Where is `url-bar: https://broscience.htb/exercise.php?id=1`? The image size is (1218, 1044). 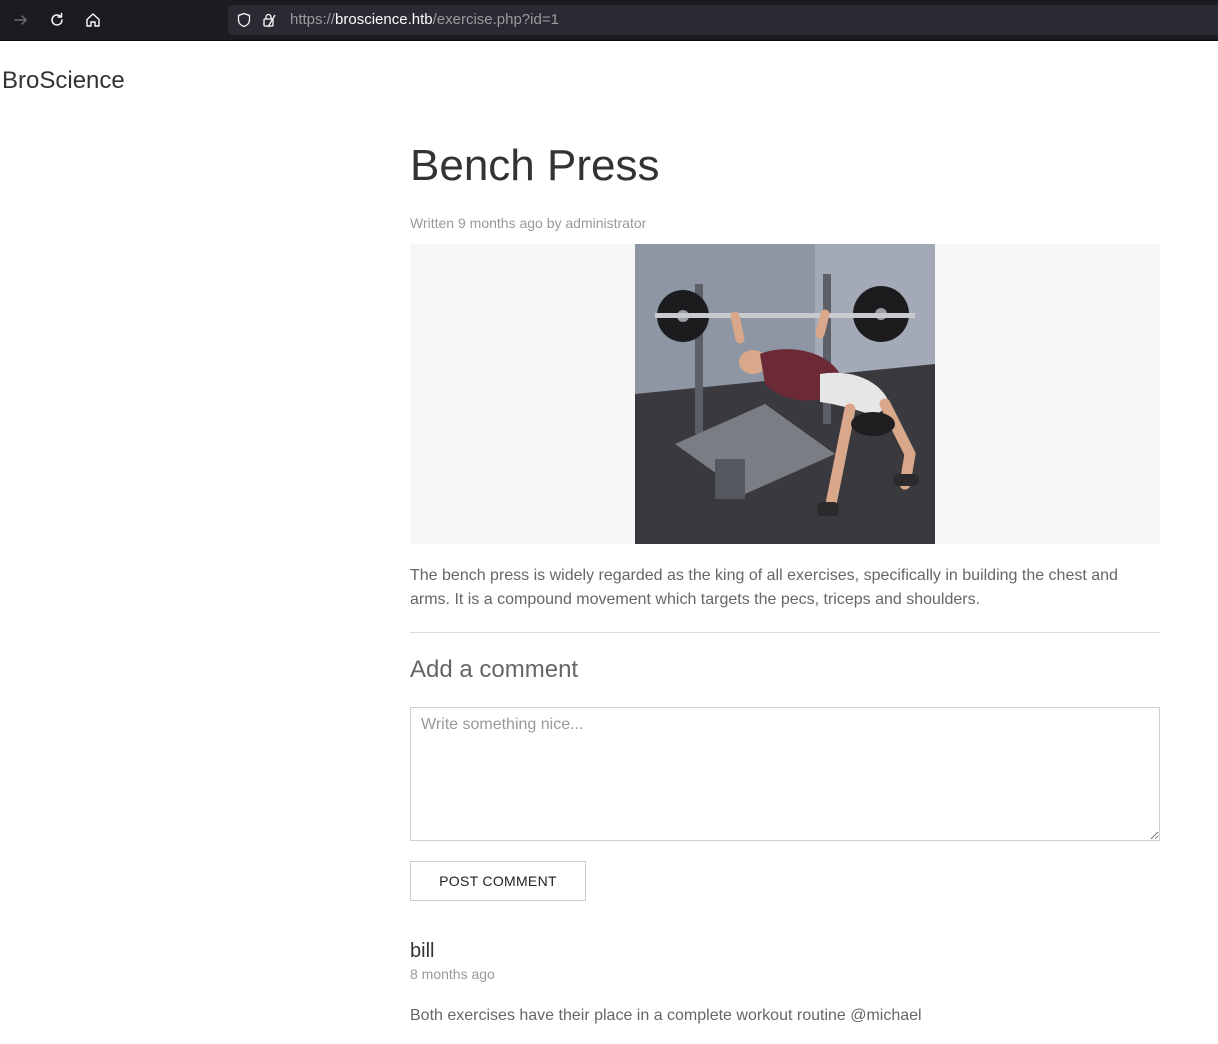
url-bar: https://broscience.htb/exercise.php?id=1 is located at coordinates (723, 20).